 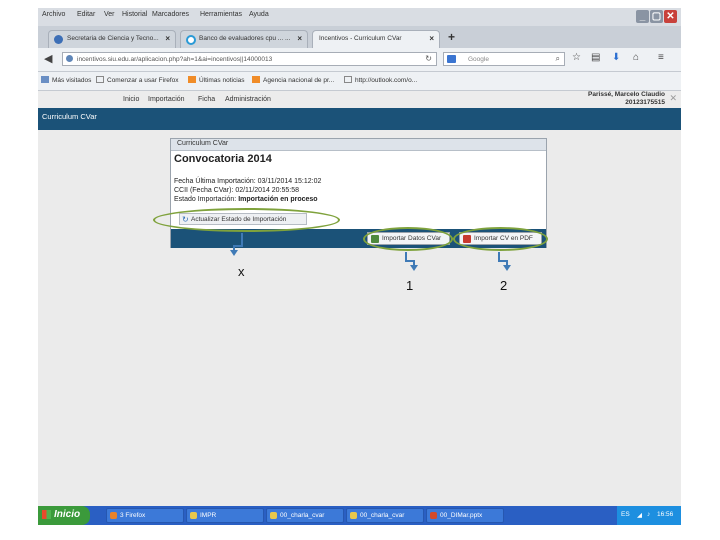 What do you see at coordinates (236, 244) in the screenshot?
I see `arrow-x-icon` at bounding box center [236, 244].